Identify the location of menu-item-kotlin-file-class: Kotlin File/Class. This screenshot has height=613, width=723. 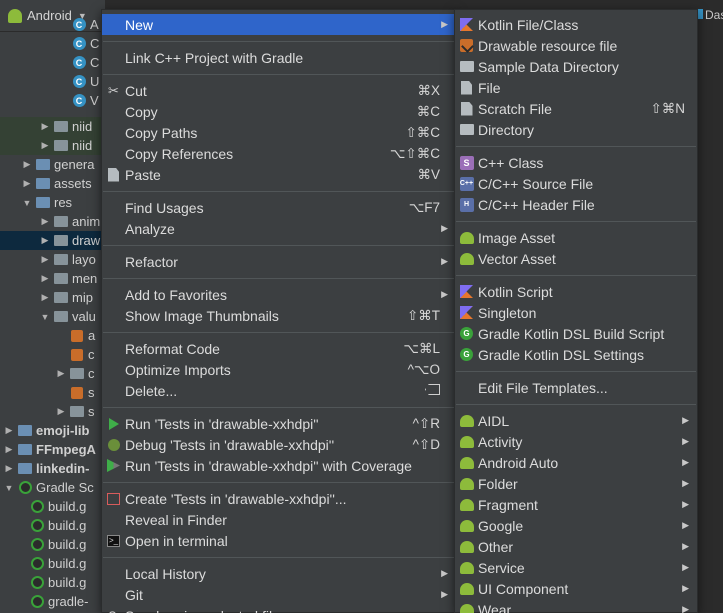
(576, 24).